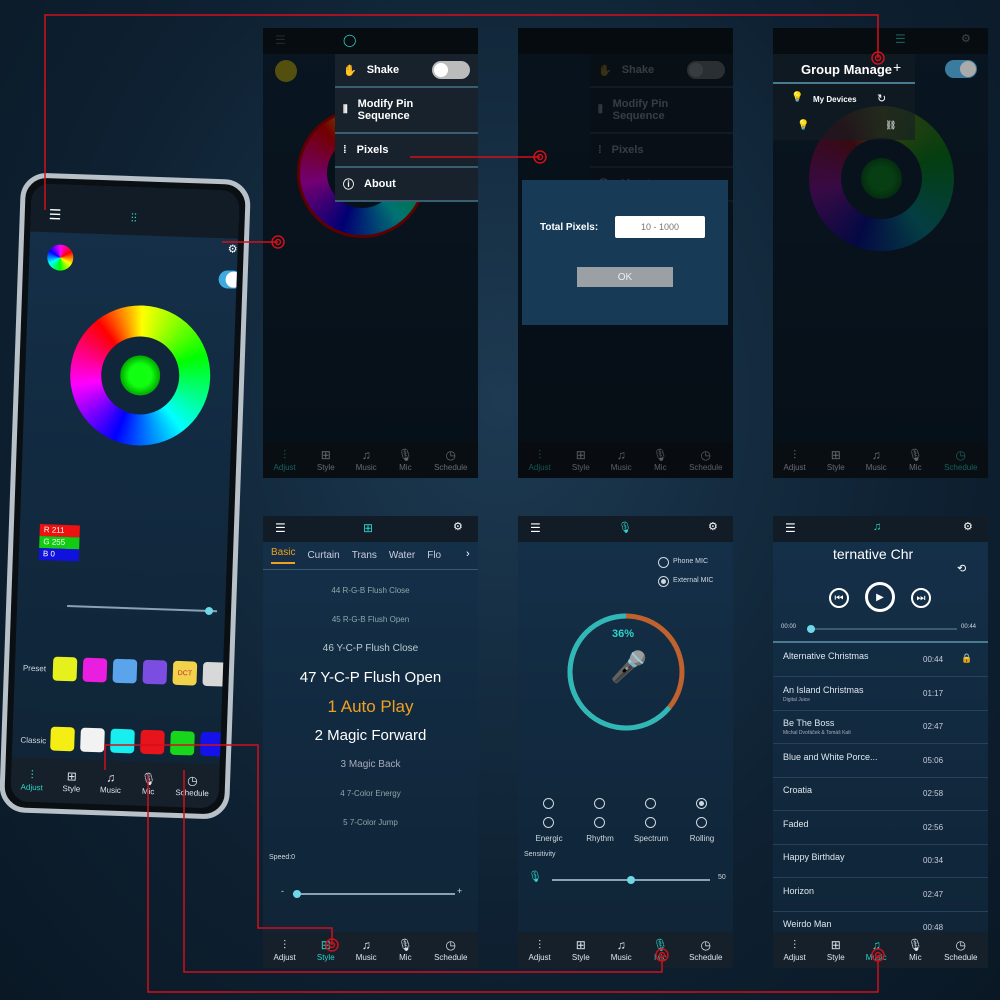 This screenshot has height=1000, width=1000. Describe the element at coordinates (364, 555) in the screenshot. I see `style-tab-trans: Trans` at that location.